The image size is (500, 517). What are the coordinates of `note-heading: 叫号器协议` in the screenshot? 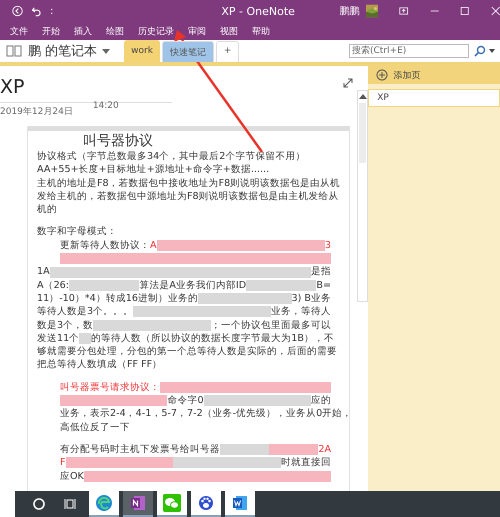 It's located at (118, 141).